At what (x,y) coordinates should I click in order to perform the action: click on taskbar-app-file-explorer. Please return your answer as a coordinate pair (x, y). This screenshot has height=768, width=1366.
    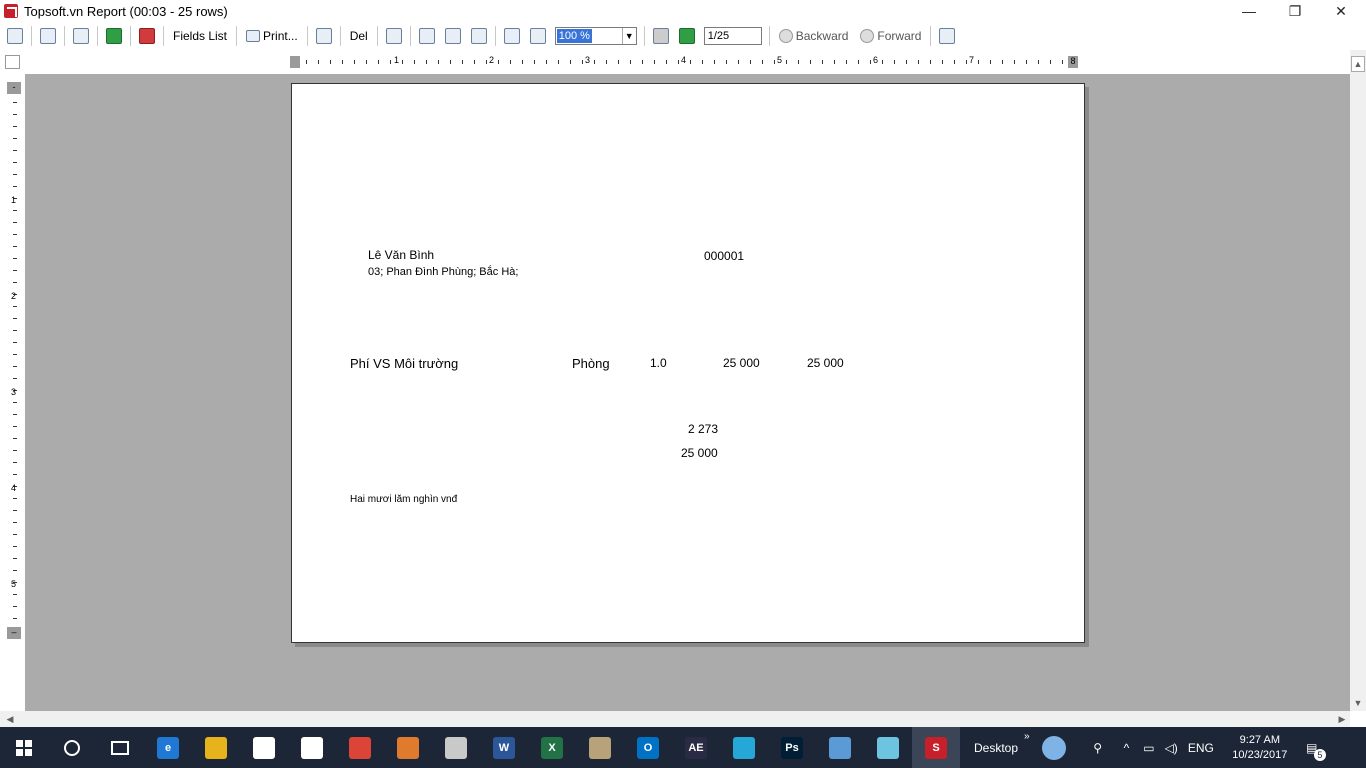
    Looking at the image, I should click on (216, 747).